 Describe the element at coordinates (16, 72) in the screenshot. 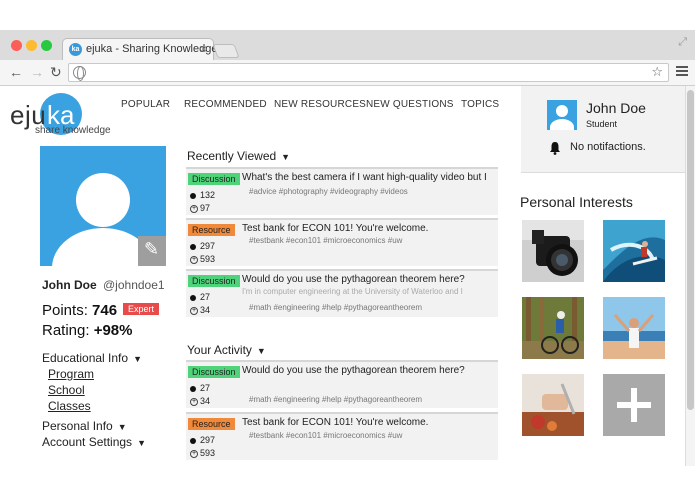

I see `back-arrow-icon: ←` at that location.